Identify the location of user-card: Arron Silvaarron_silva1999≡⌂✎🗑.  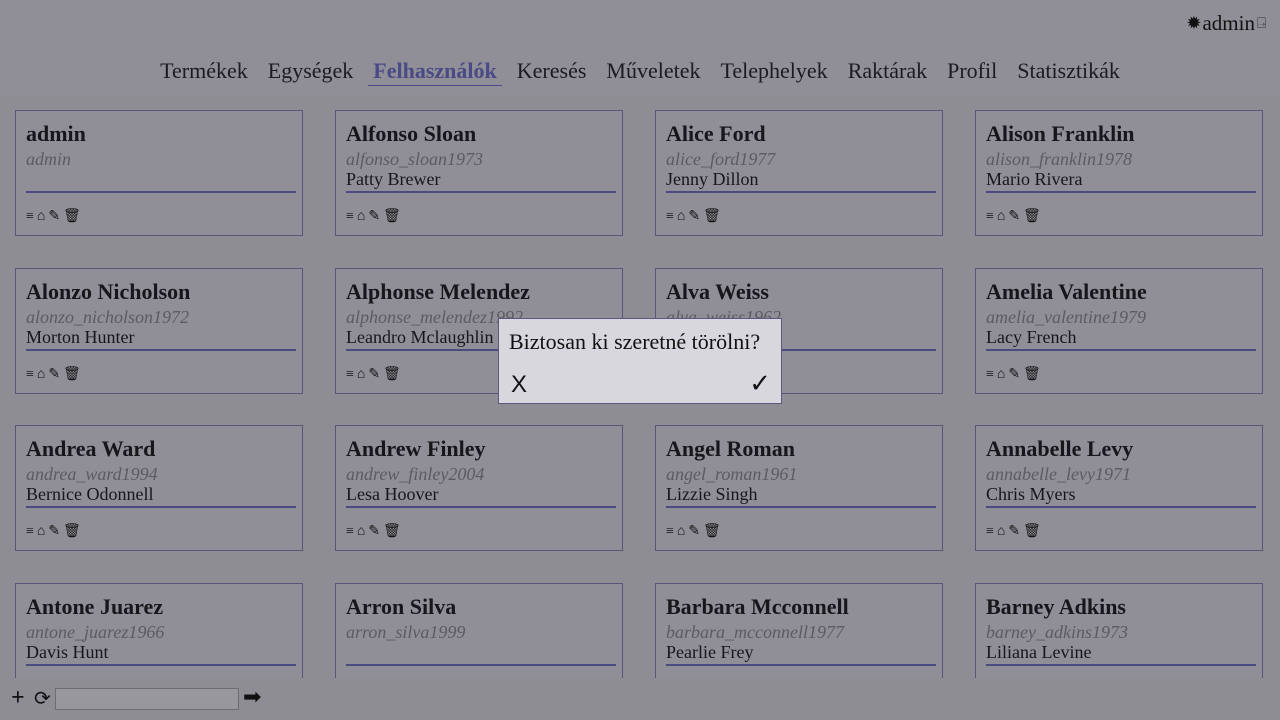
(479, 630).